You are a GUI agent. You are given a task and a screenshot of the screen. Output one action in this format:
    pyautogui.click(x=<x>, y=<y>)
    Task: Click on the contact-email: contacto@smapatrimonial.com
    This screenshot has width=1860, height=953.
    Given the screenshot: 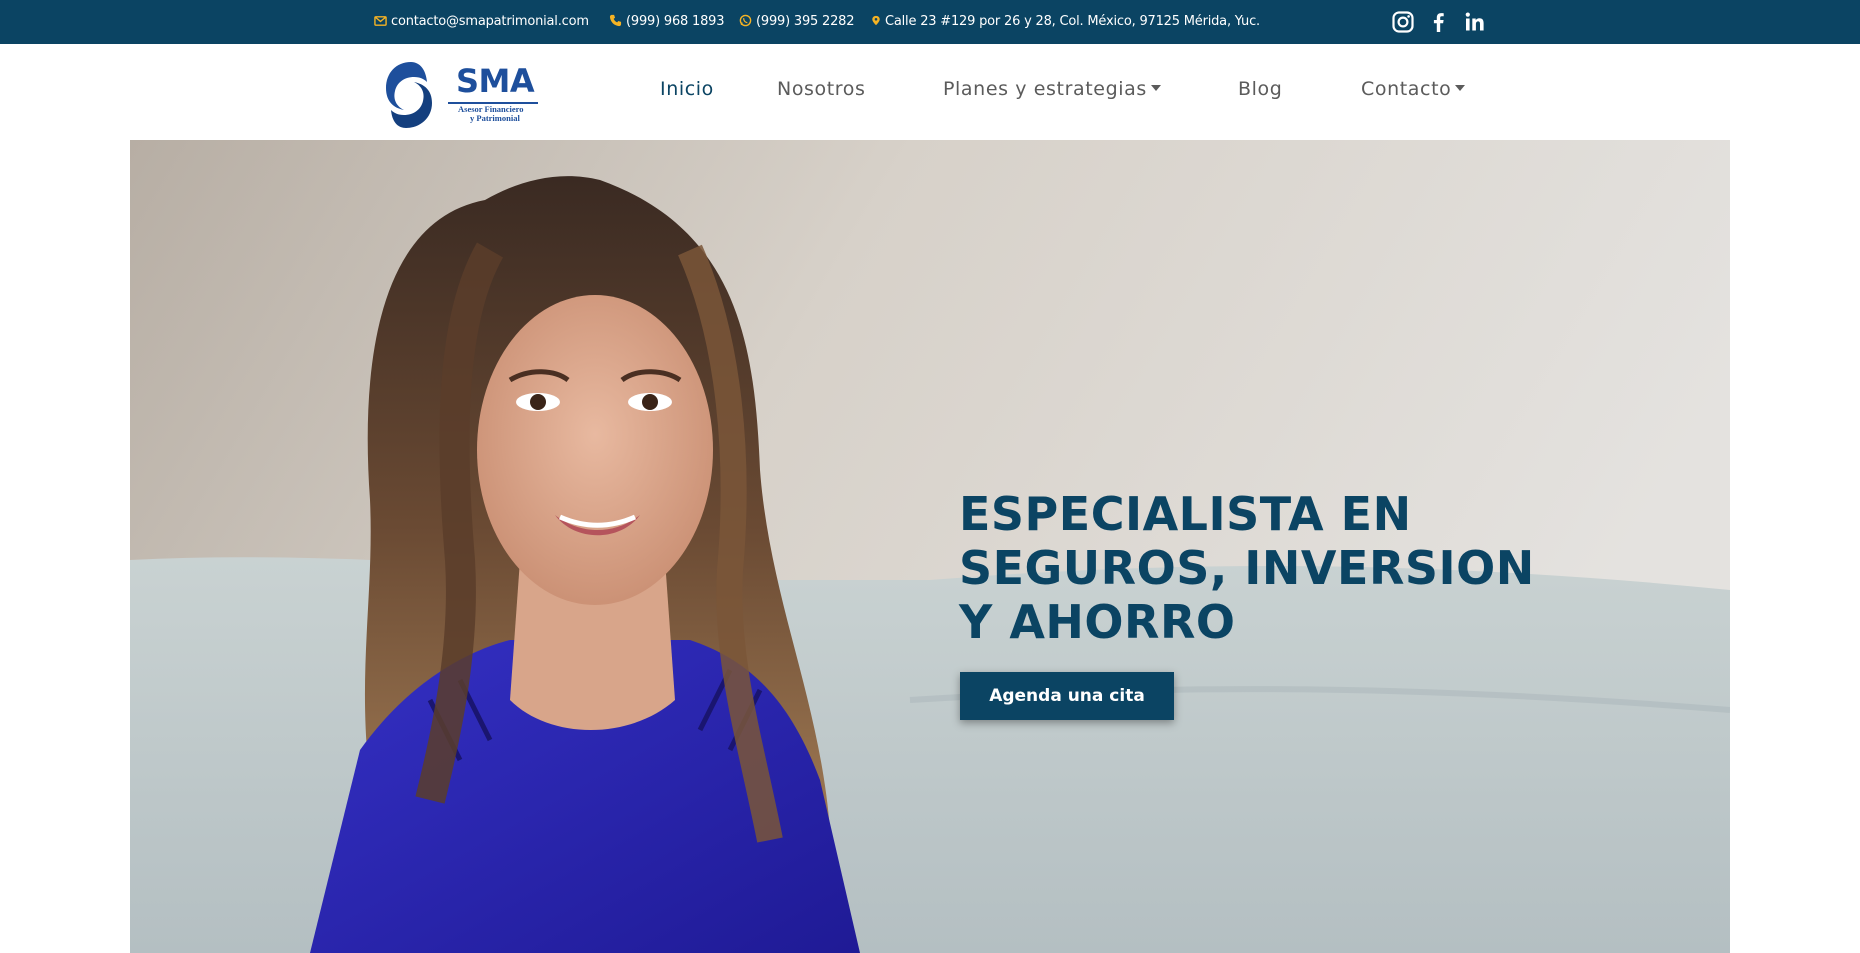 What is the action you would take?
    pyautogui.click(x=481, y=21)
    